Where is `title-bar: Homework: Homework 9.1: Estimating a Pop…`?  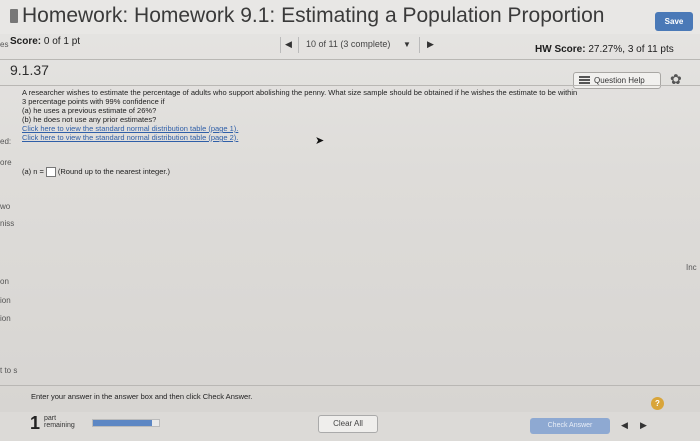
title-bar: Homework: Homework 9.1: Estimating a Pop… is located at coordinates (350, 17).